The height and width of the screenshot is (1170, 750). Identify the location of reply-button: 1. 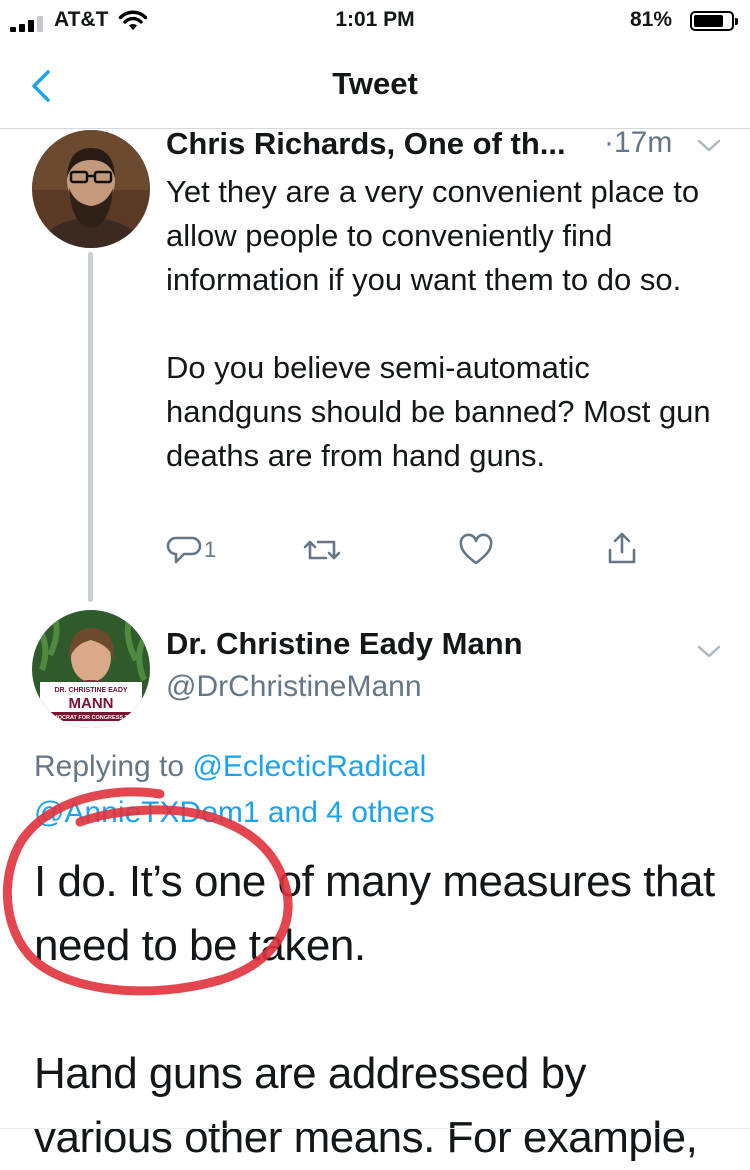
(201, 550).